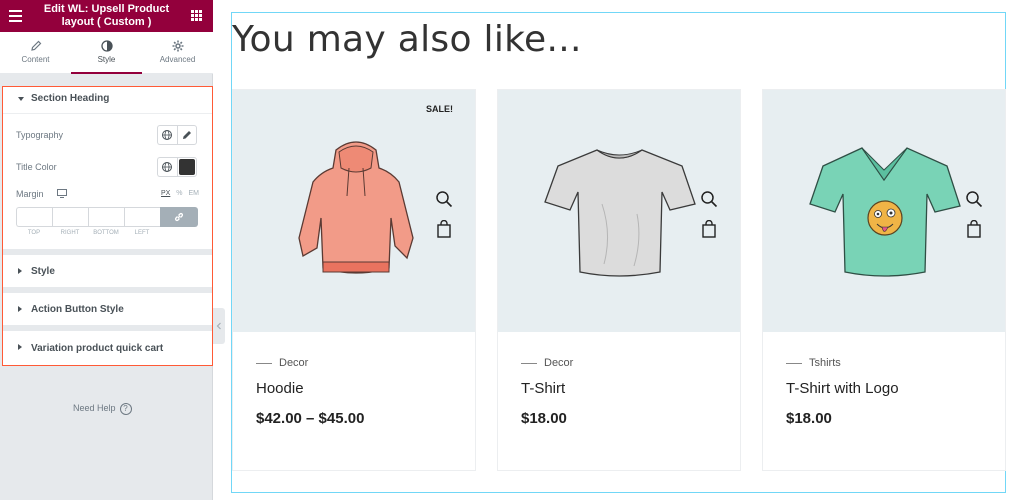 The height and width of the screenshot is (500, 1024). I want to click on margin-left-input, so click(142, 217).